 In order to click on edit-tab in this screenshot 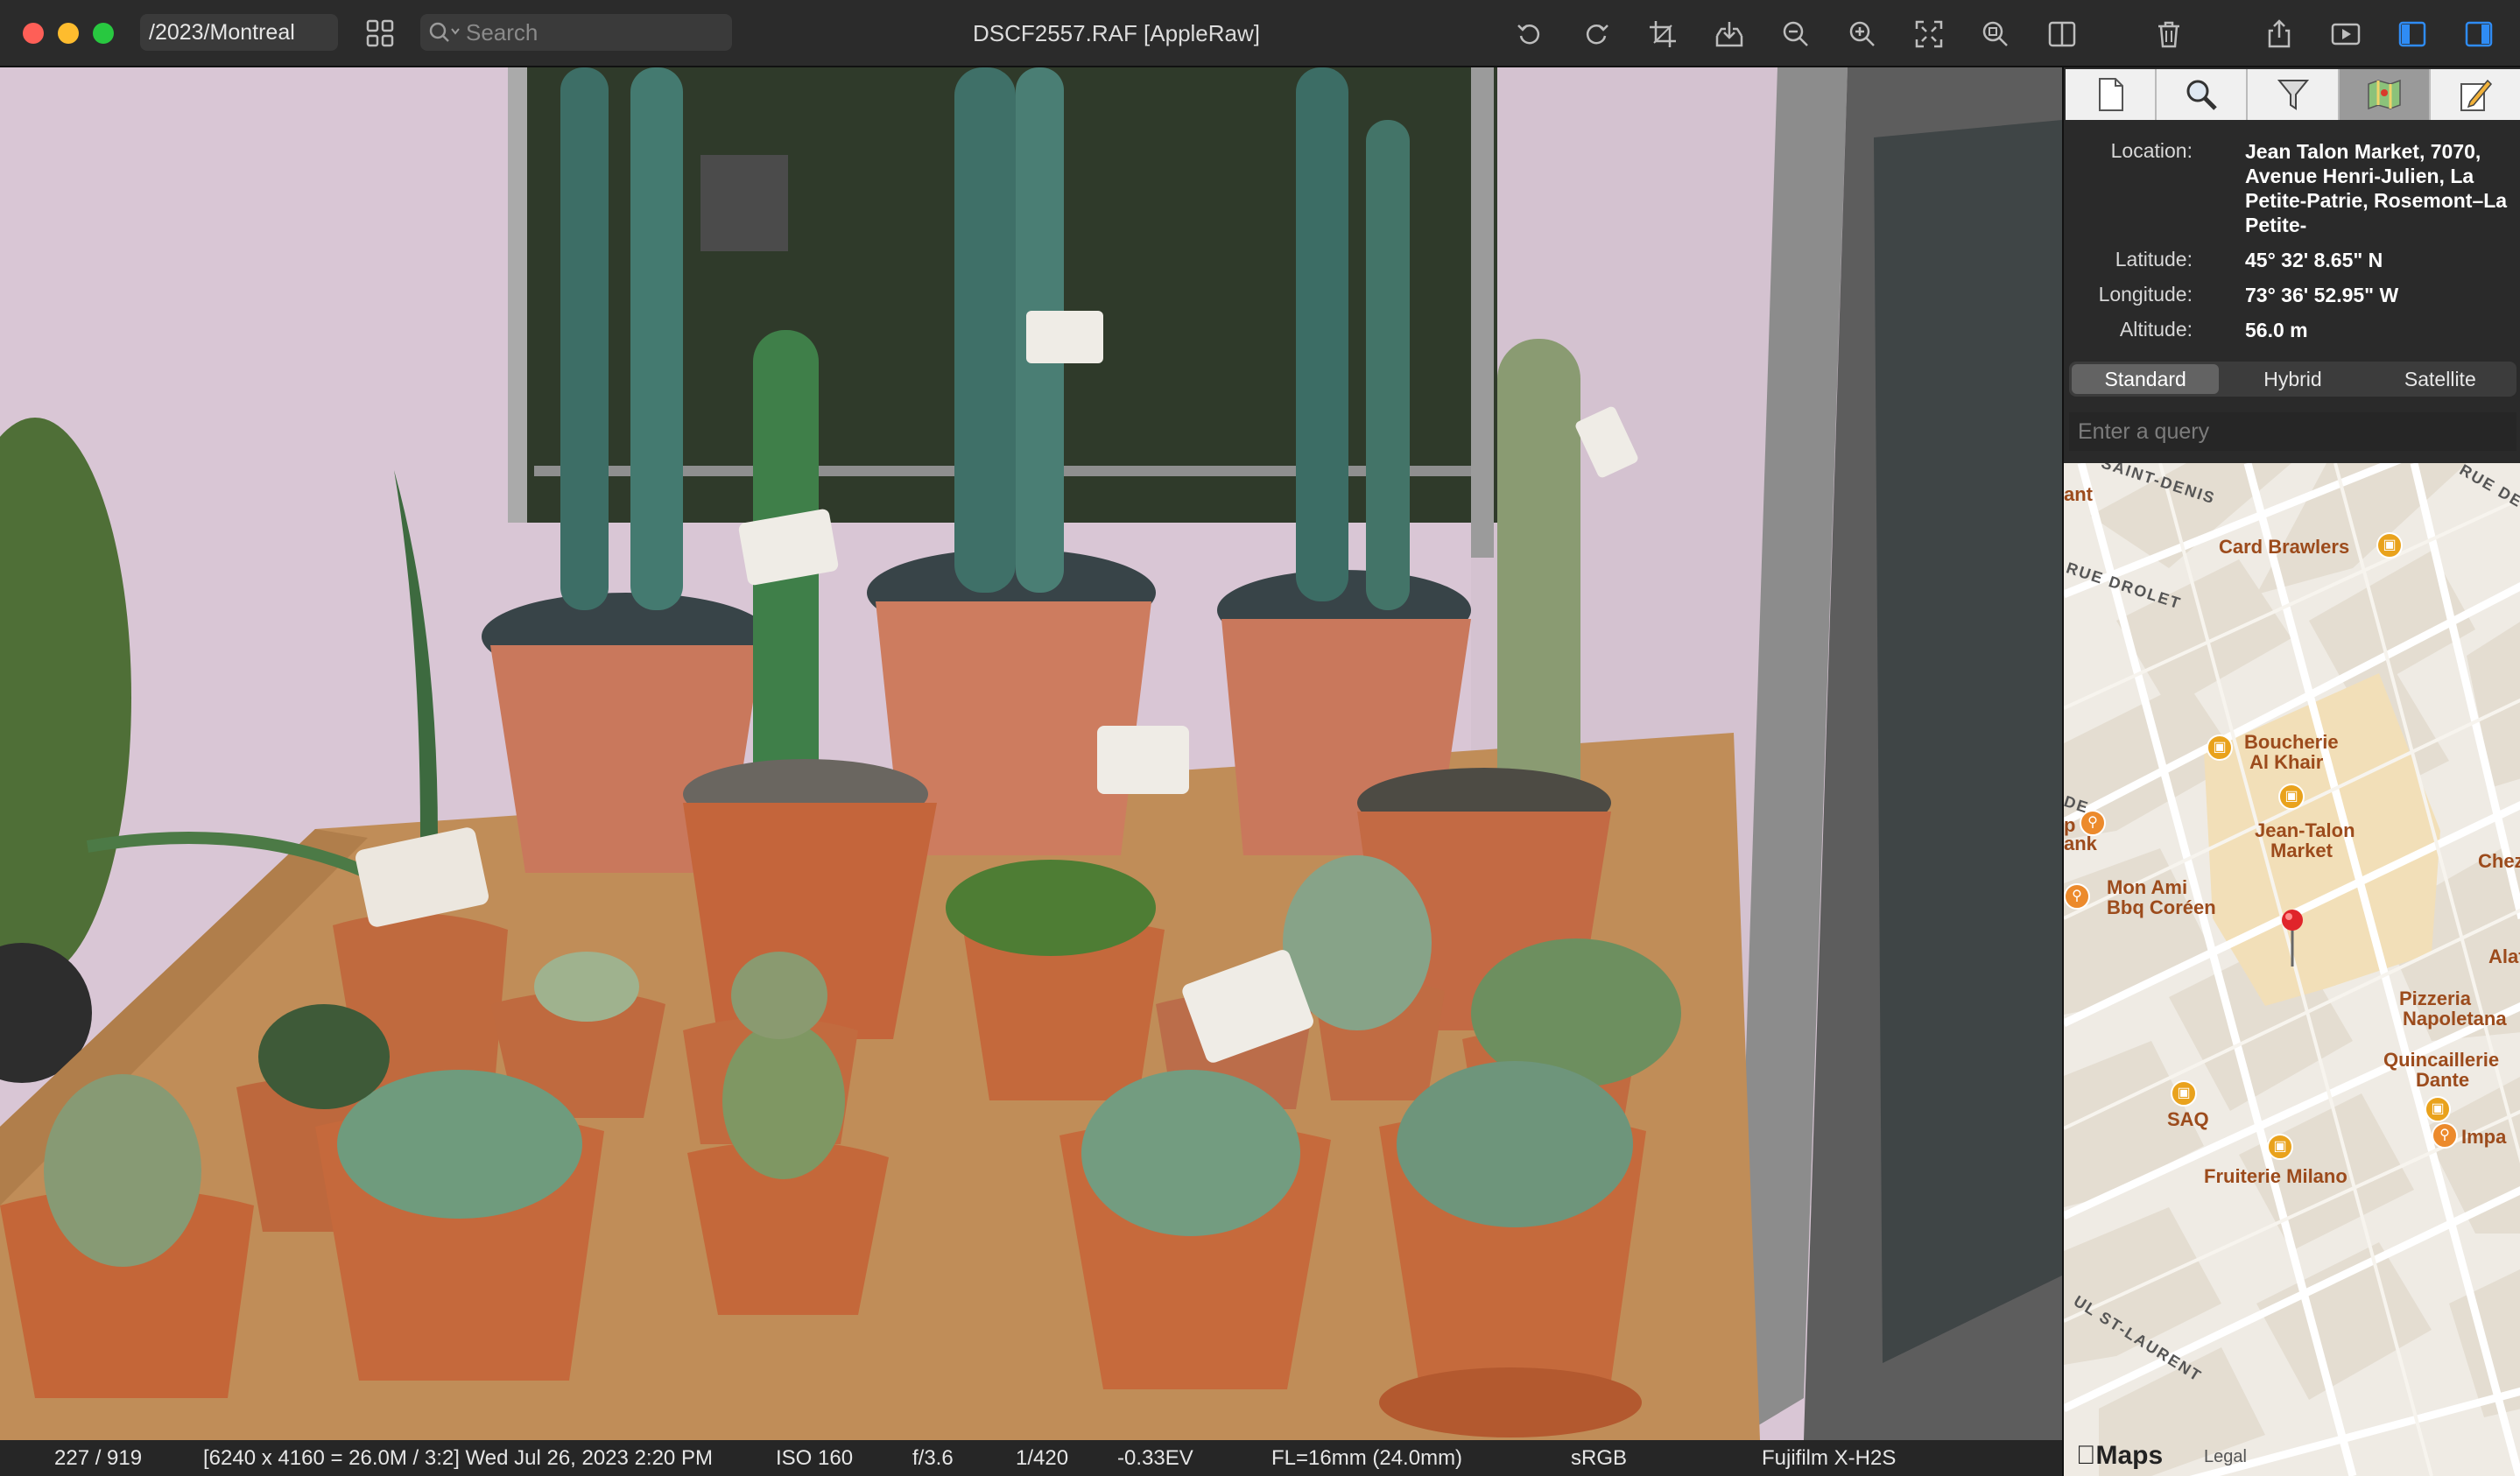, I will do `click(2475, 94)`.